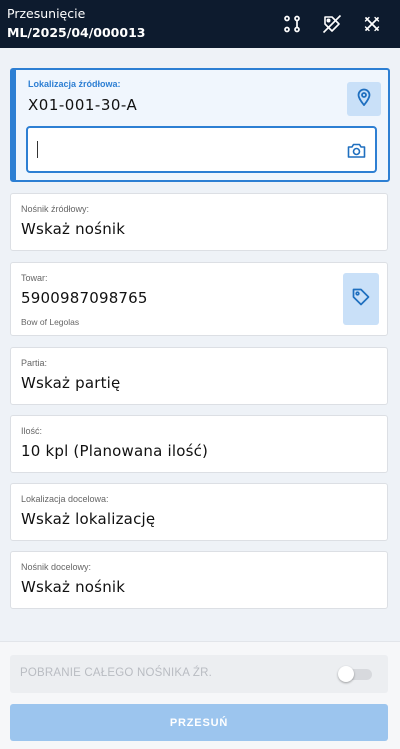  I want to click on source-location-label: Lokalizacja źródłowa:, so click(74, 84).